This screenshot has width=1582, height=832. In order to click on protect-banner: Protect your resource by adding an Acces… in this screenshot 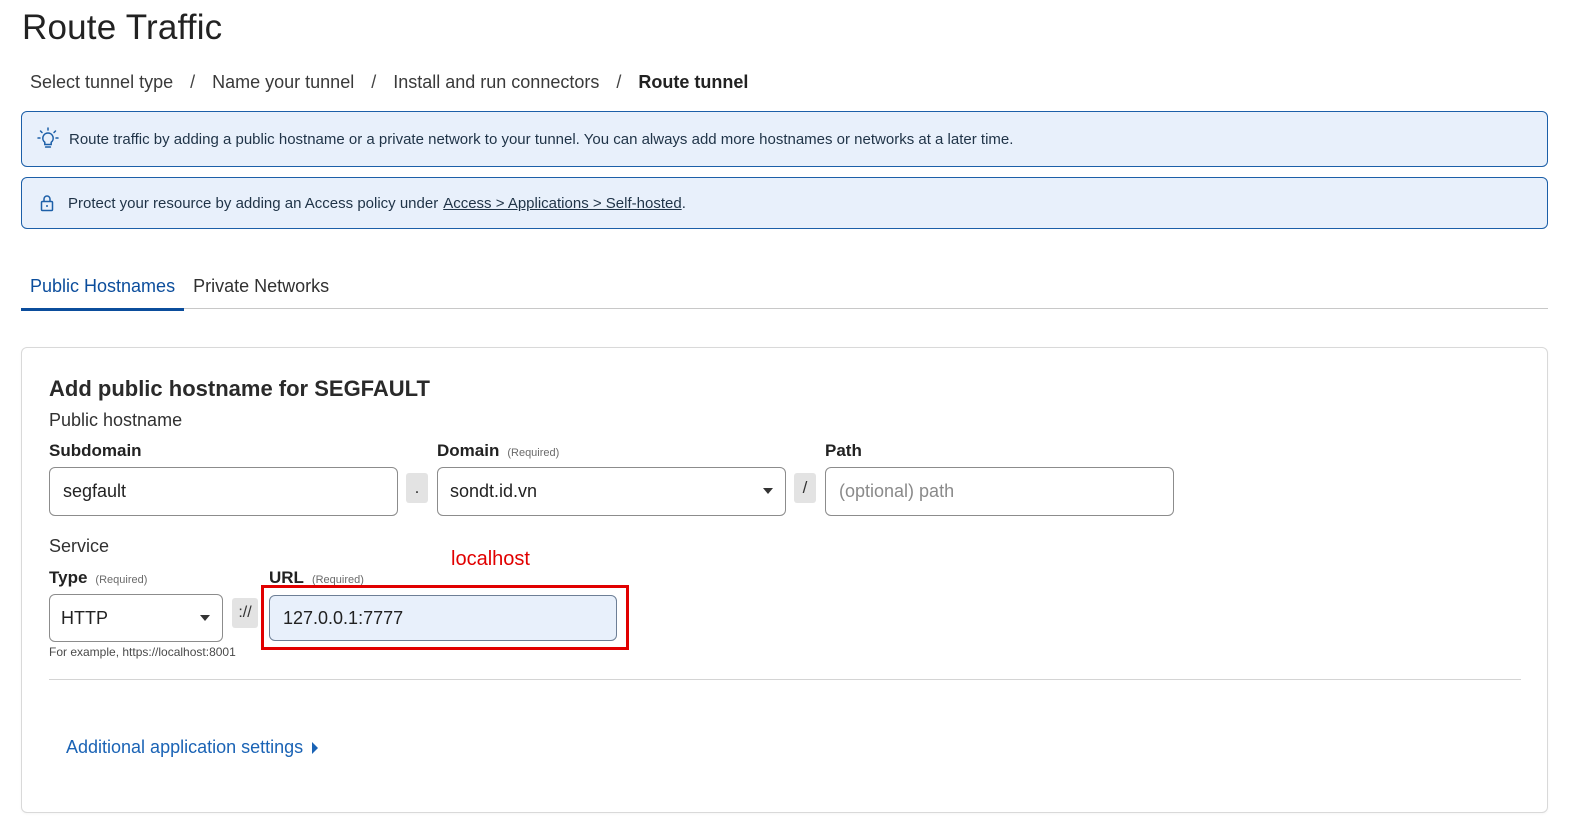, I will do `click(784, 203)`.